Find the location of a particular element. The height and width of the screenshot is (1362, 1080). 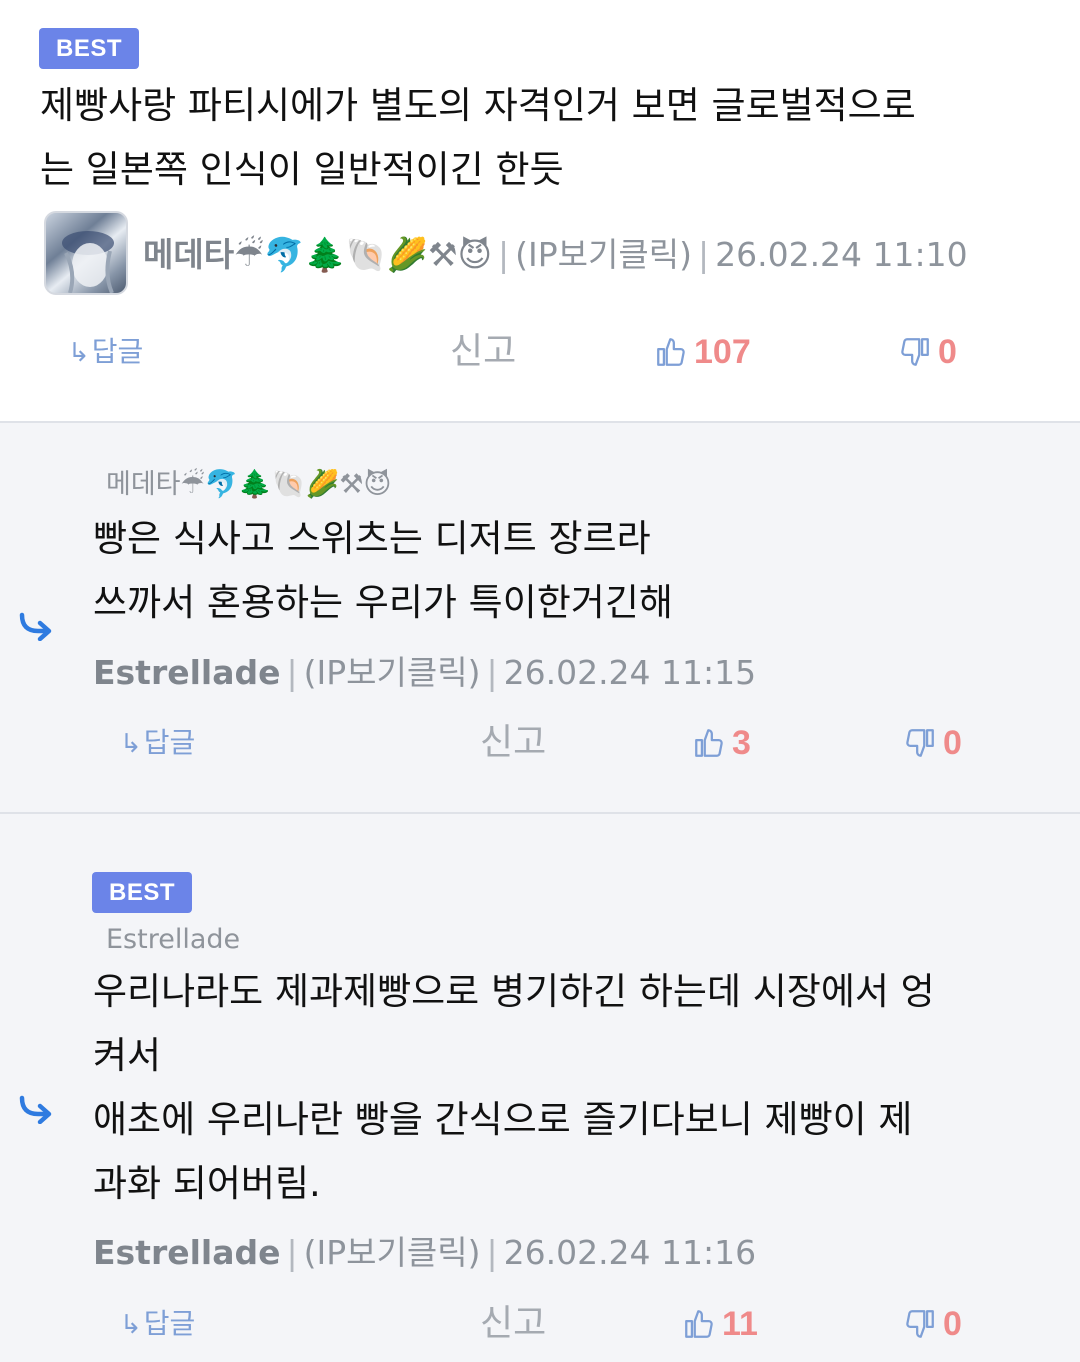

comment-meta: 메데타☔🐬🌲🐚🌽⚒😈 | (IP보기클릭) | 26.02.24 11:10 is located at coordinates (555, 255).